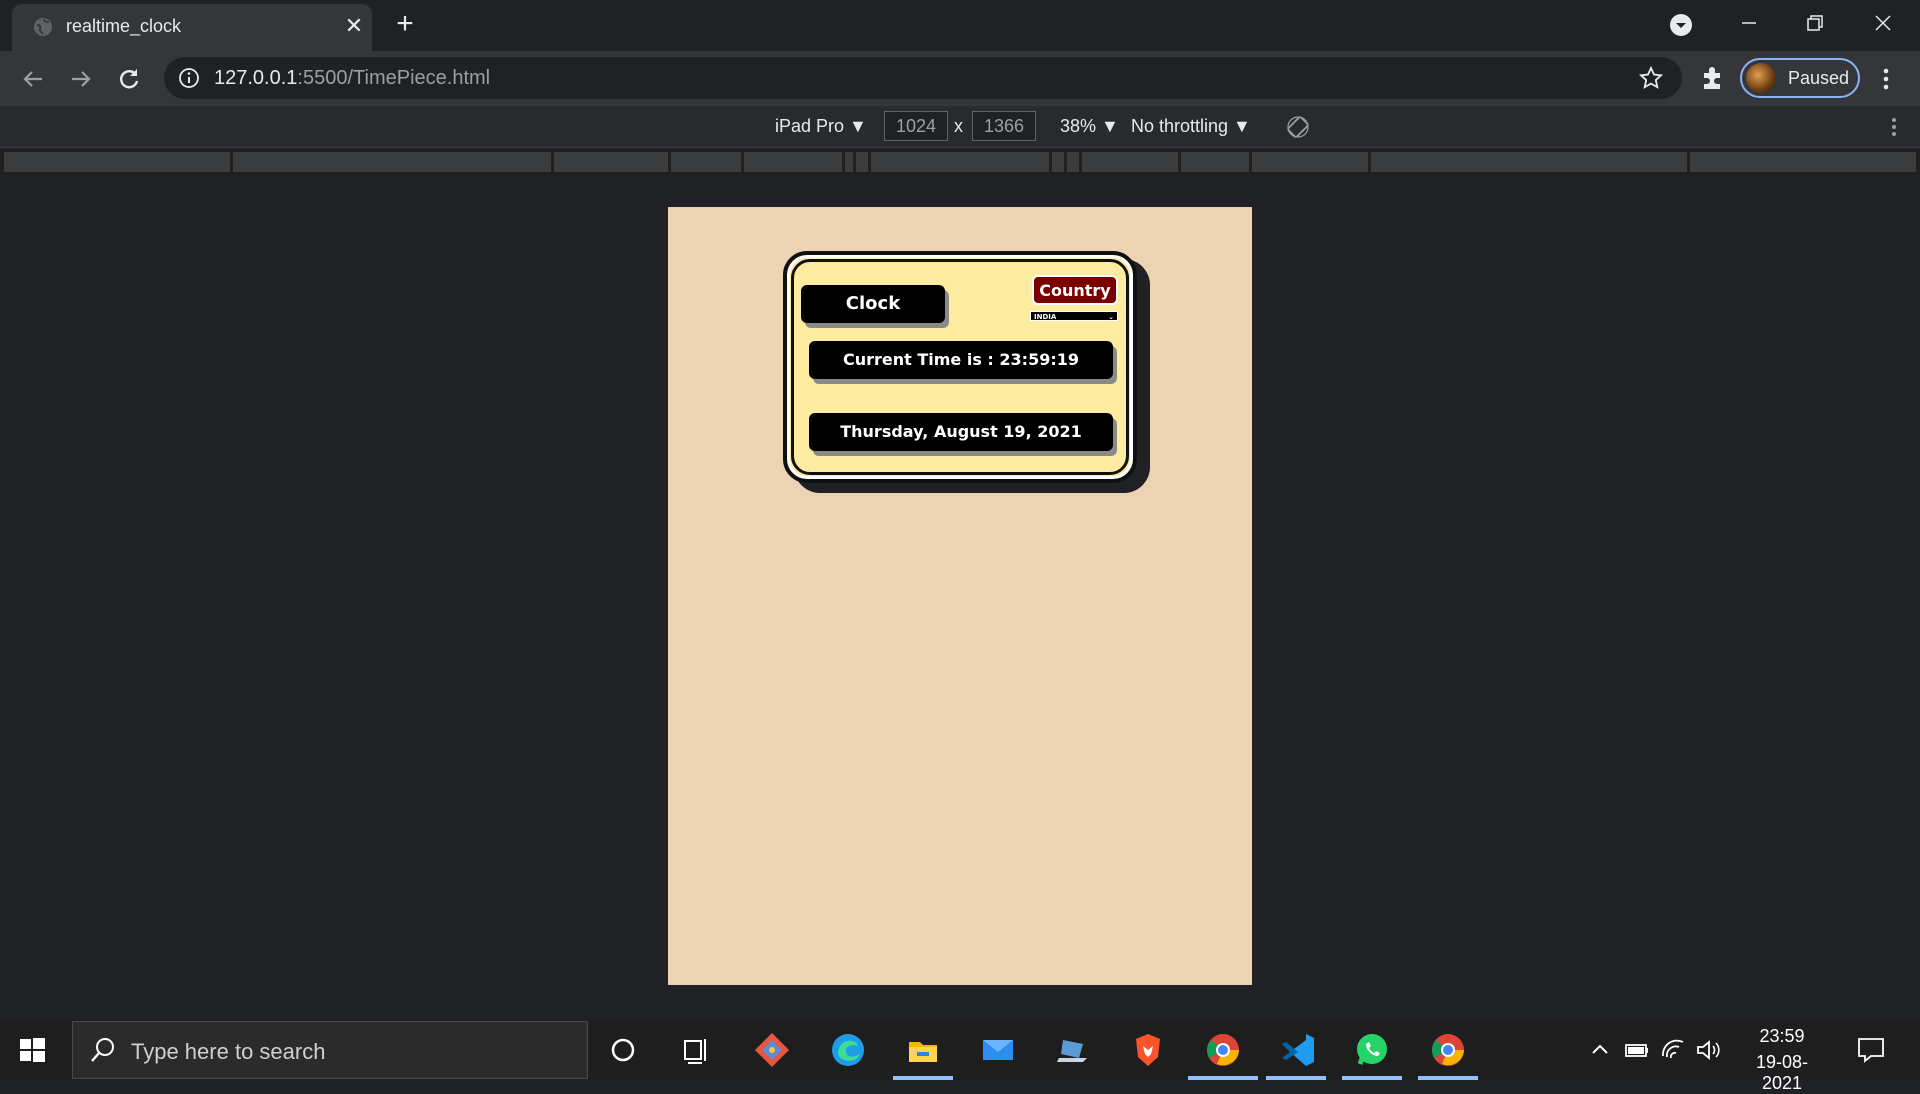 Image resolution: width=1920 pixels, height=1094 pixels. Describe the element at coordinates (1871, 1050) in the screenshot. I see `notification-center-icon` at that location.